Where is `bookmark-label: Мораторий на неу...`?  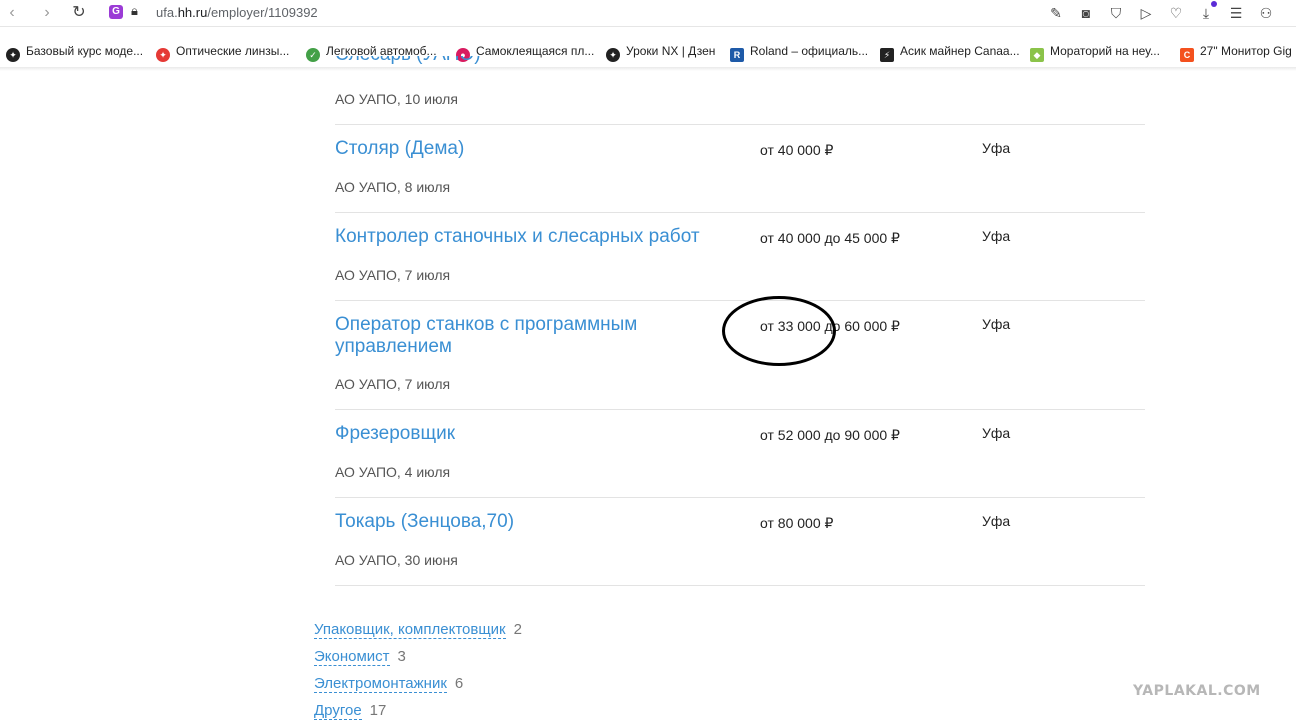
bookmark-label: Мораторий на неу... is located at coordinates (1105, 51).